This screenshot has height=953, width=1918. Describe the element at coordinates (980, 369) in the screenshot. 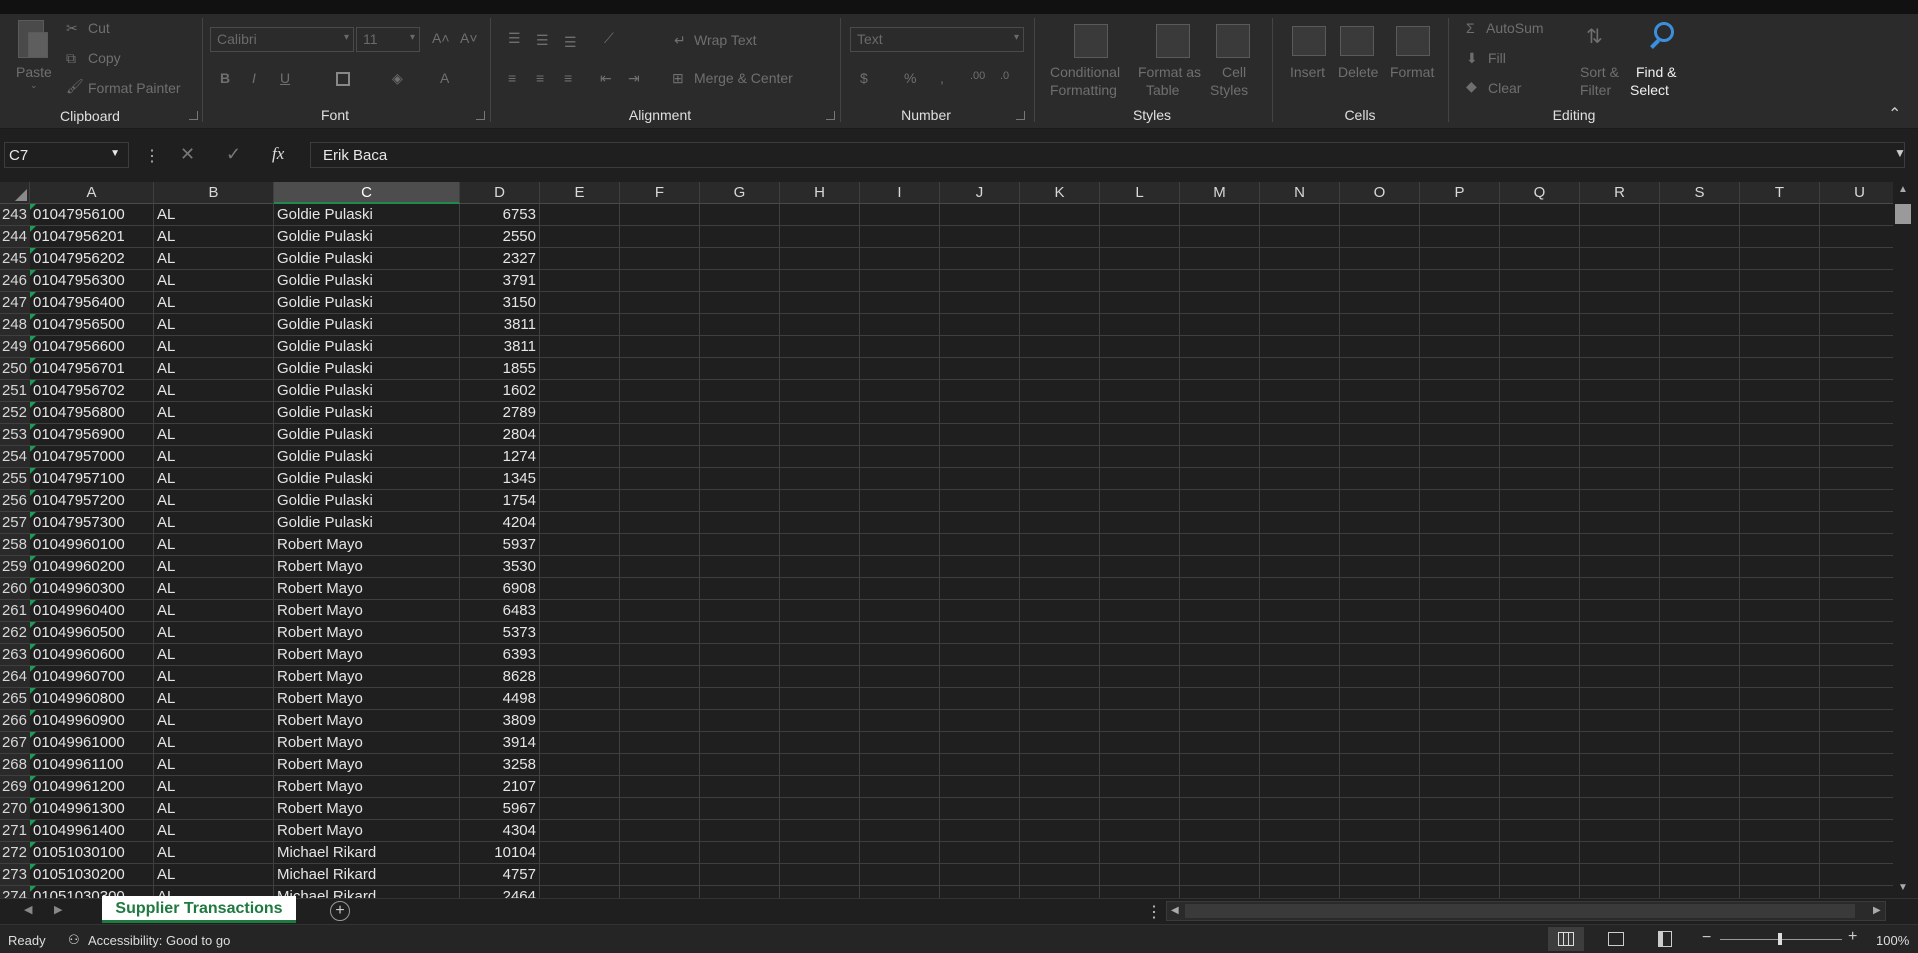

I see `cell-j250` at that location.